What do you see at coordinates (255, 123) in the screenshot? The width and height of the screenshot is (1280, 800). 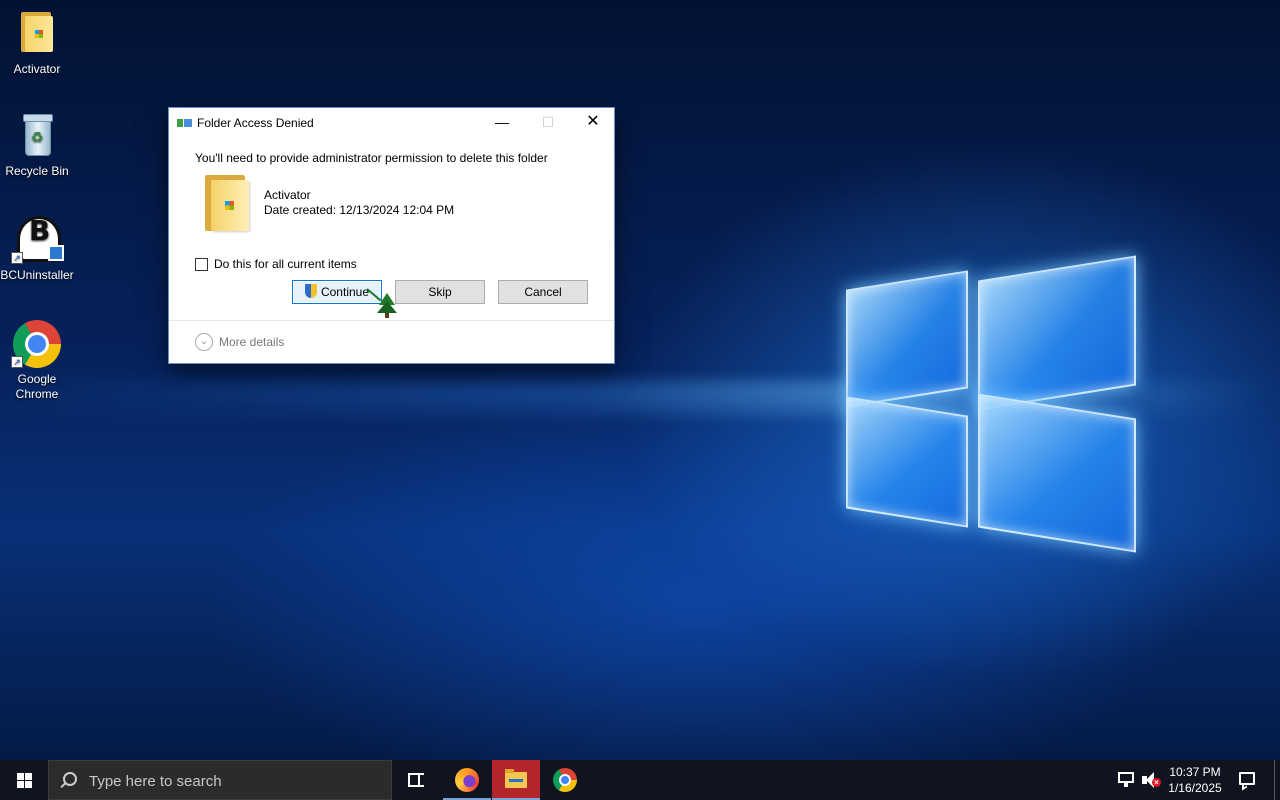 I see `dialog-title: Folder Access Denied` at bounding box center [255, 123].